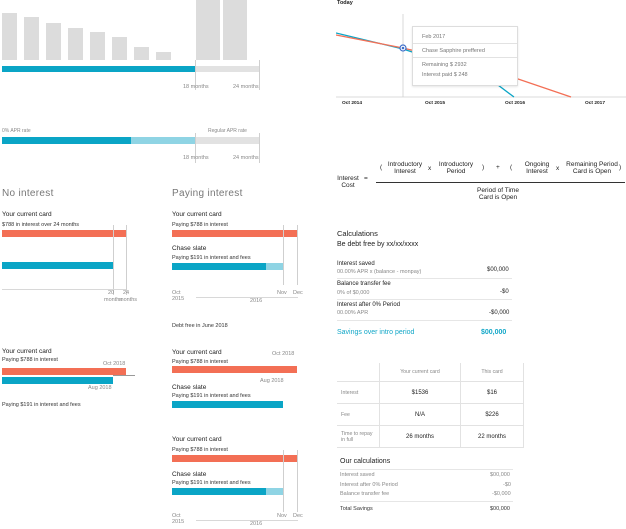  Describe the element at coordinates (227, 140) in the screenshot. I see `apr-bar-regular` at that location.